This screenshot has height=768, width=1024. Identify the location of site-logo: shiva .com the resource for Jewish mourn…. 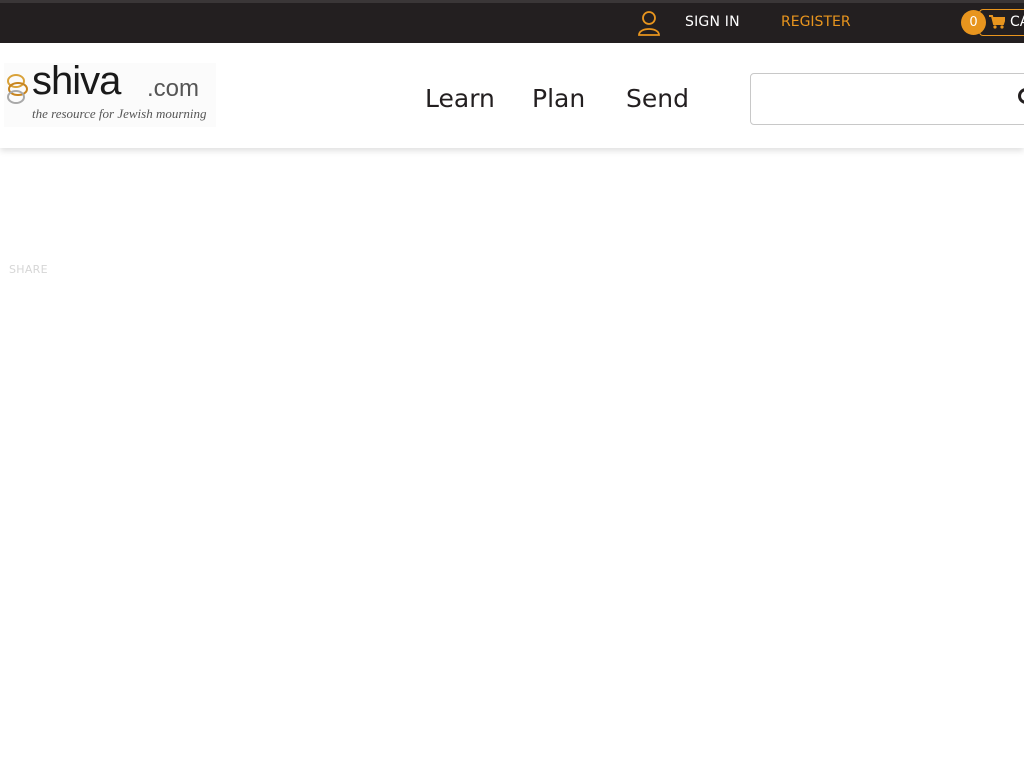
(110, 93).